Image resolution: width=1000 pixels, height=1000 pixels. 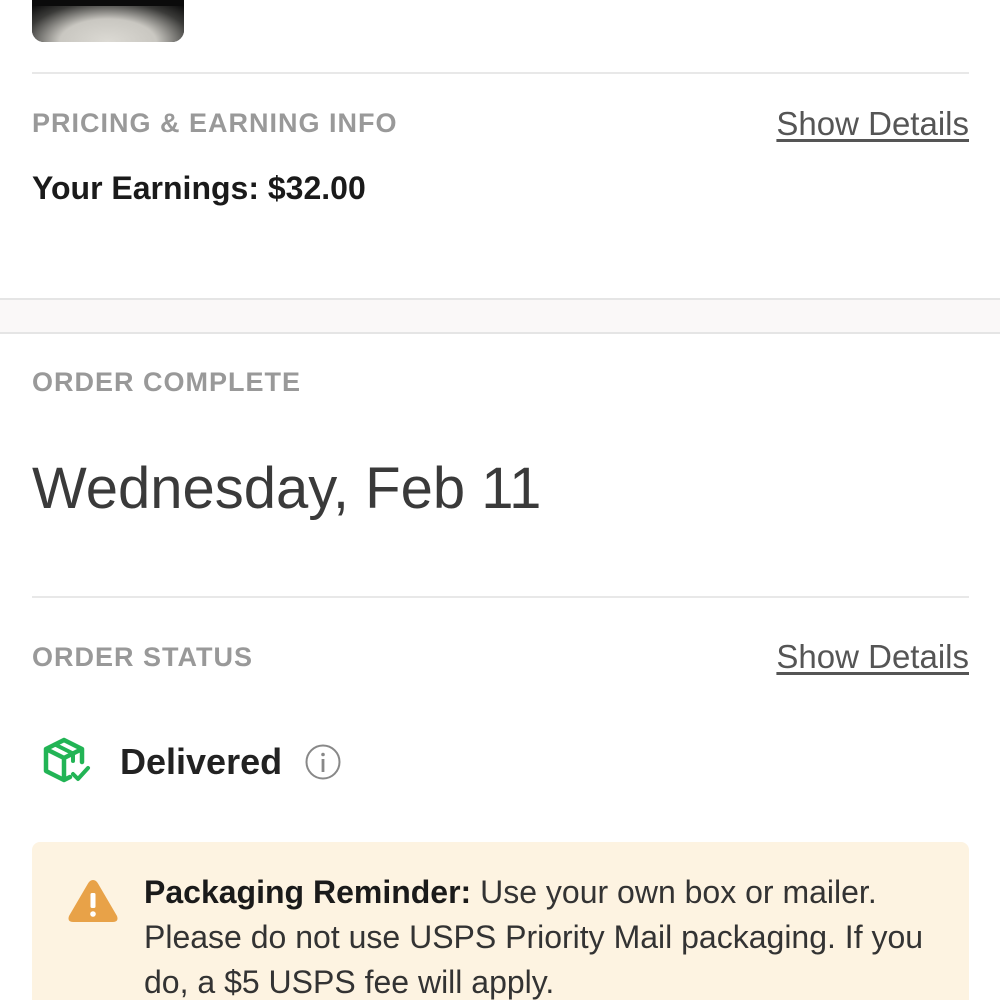 I want to click on order-status-value: Delivered, so click(x=201, y=761).